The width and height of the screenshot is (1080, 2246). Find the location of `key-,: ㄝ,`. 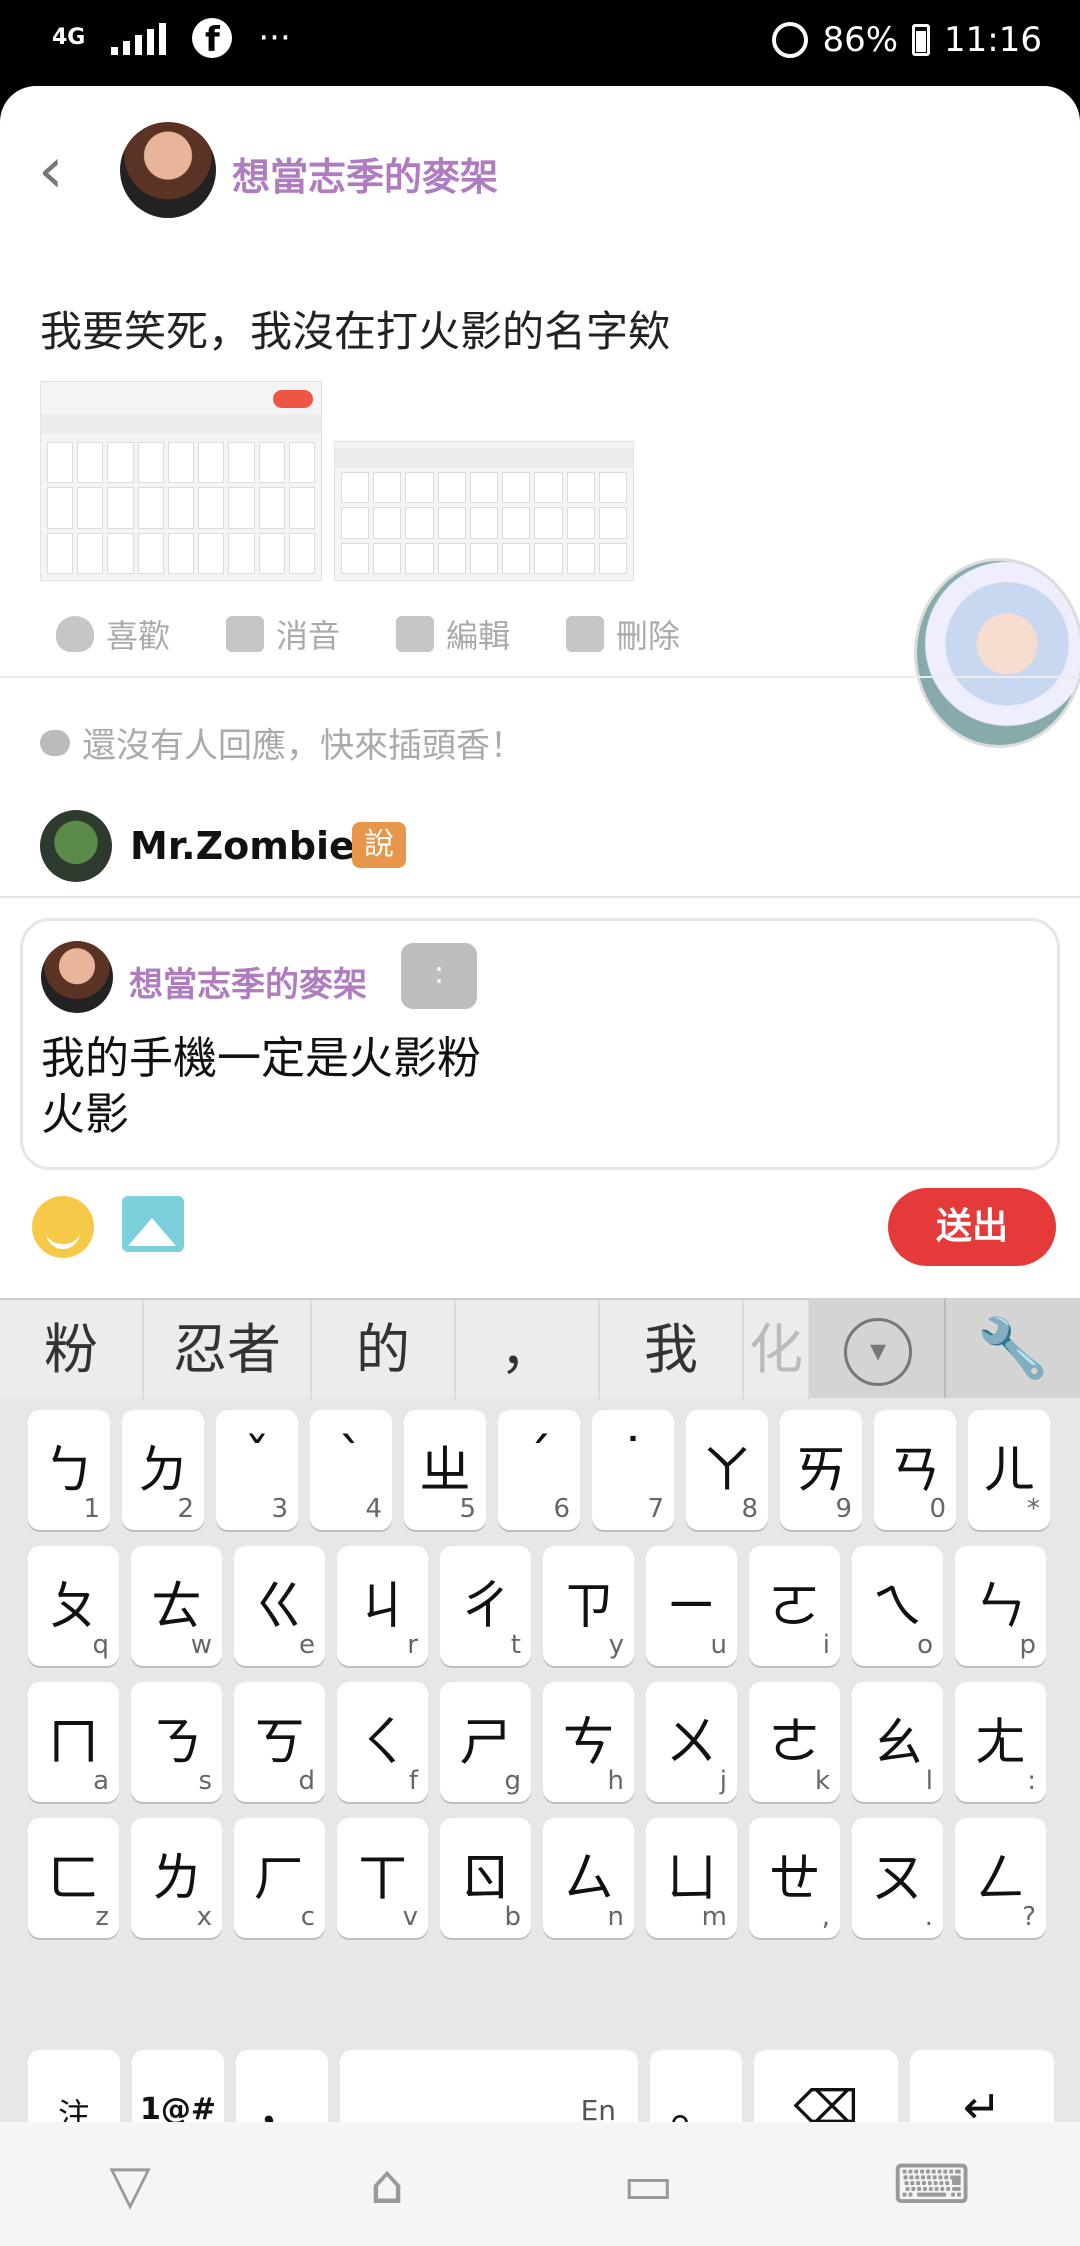

key-,: ㄝ, is located at coordinates (794, 1878).